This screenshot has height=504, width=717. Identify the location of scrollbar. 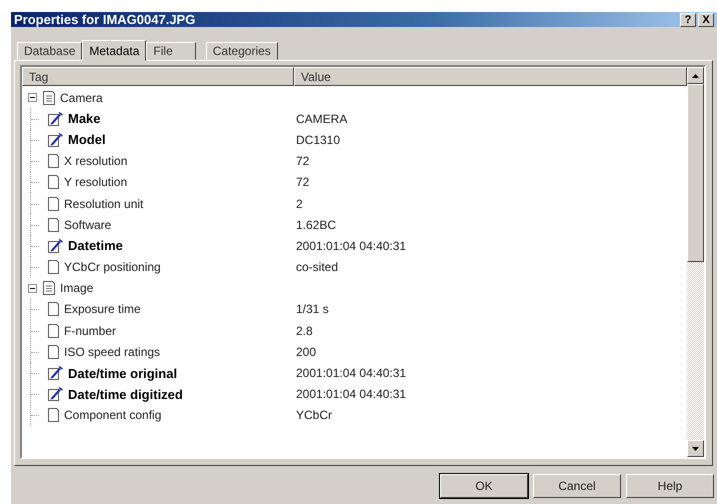
(695, 262).